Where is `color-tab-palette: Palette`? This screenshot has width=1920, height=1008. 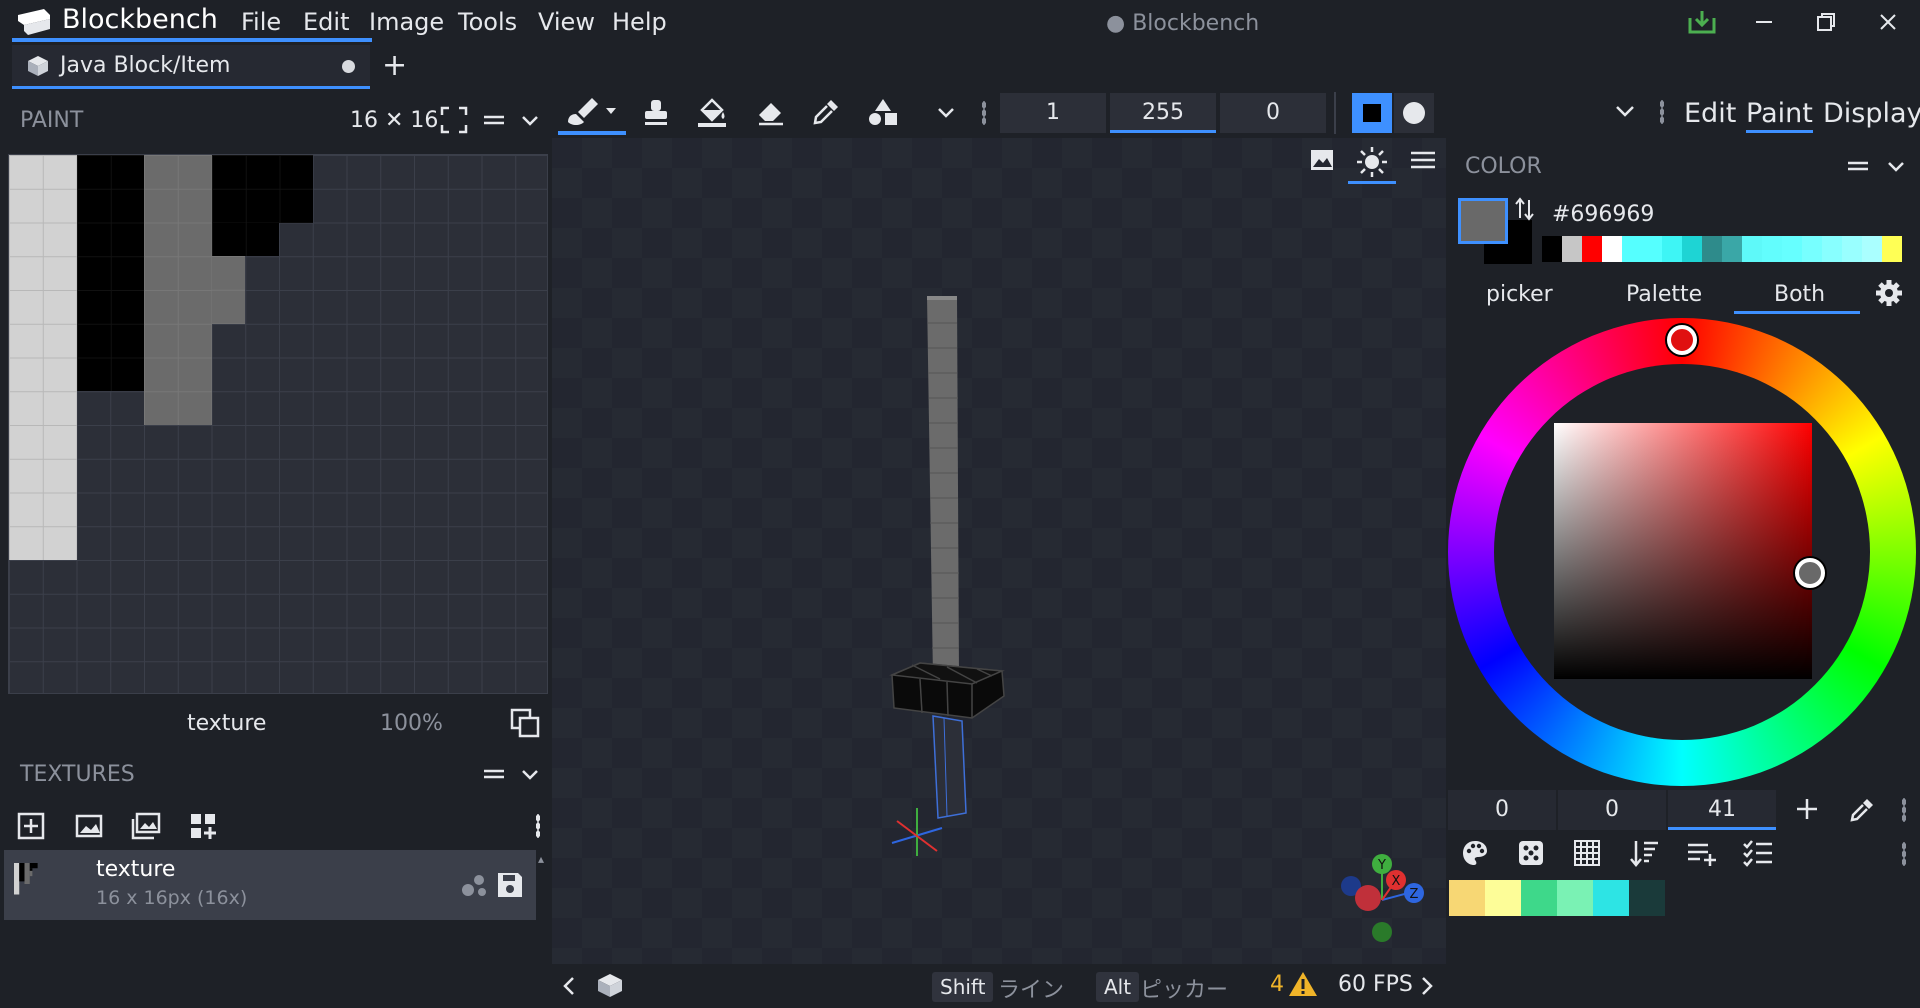 color-tab-palette: Palette is located at coordinates (1664, 294).